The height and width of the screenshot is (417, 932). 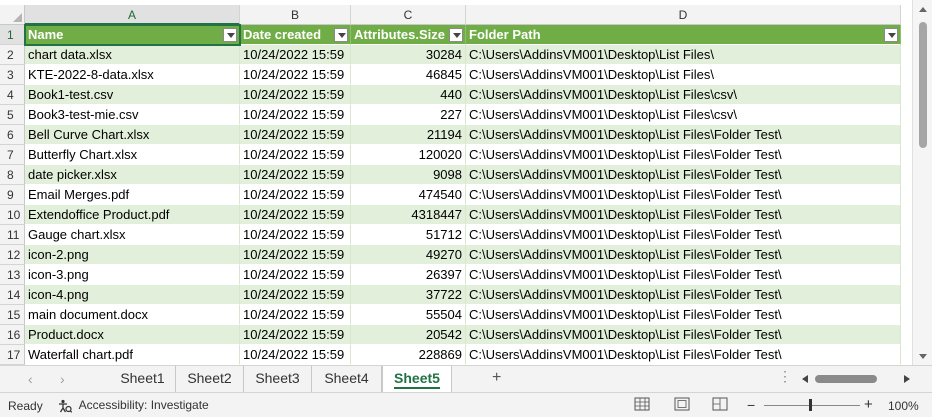 I want to click on row-header: 15, so click(x=12, y=315).